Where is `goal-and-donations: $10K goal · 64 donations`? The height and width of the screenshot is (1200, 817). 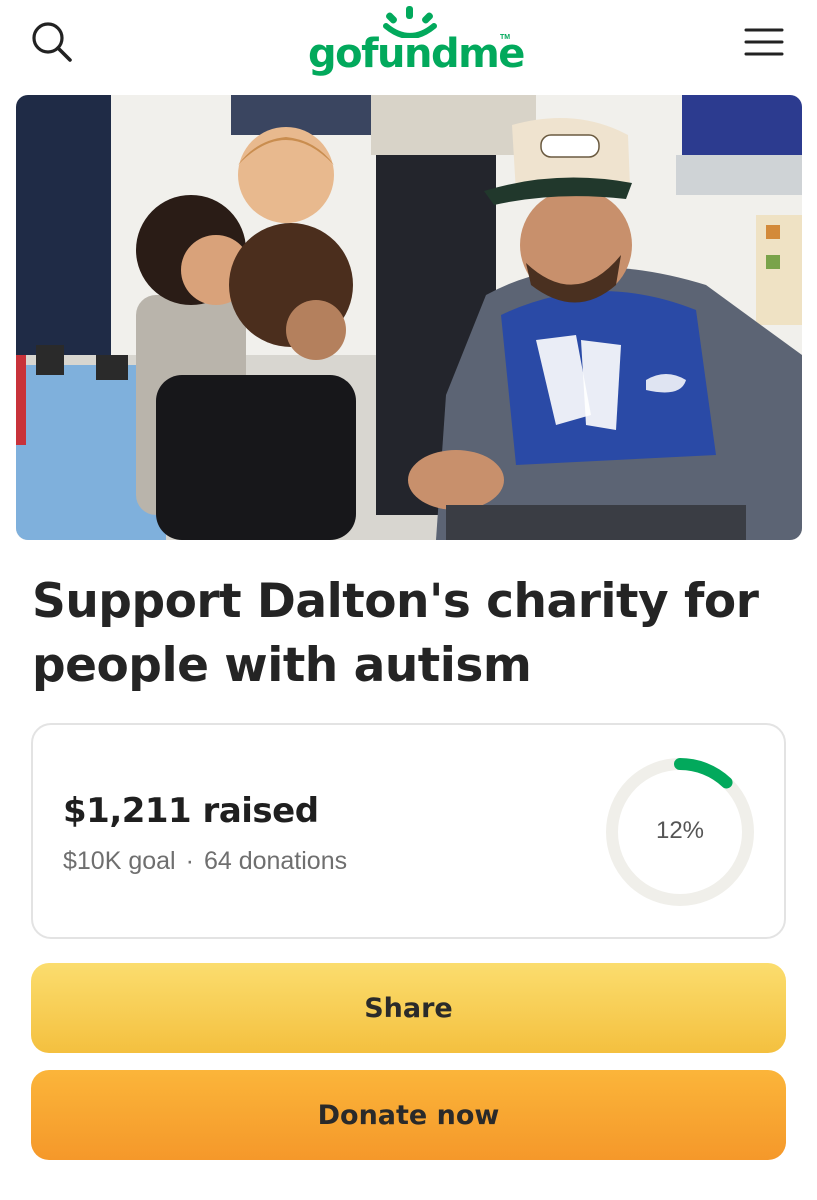
goal-and-donations: $10K goal · 64 donations is located at coordinates (205, 861).